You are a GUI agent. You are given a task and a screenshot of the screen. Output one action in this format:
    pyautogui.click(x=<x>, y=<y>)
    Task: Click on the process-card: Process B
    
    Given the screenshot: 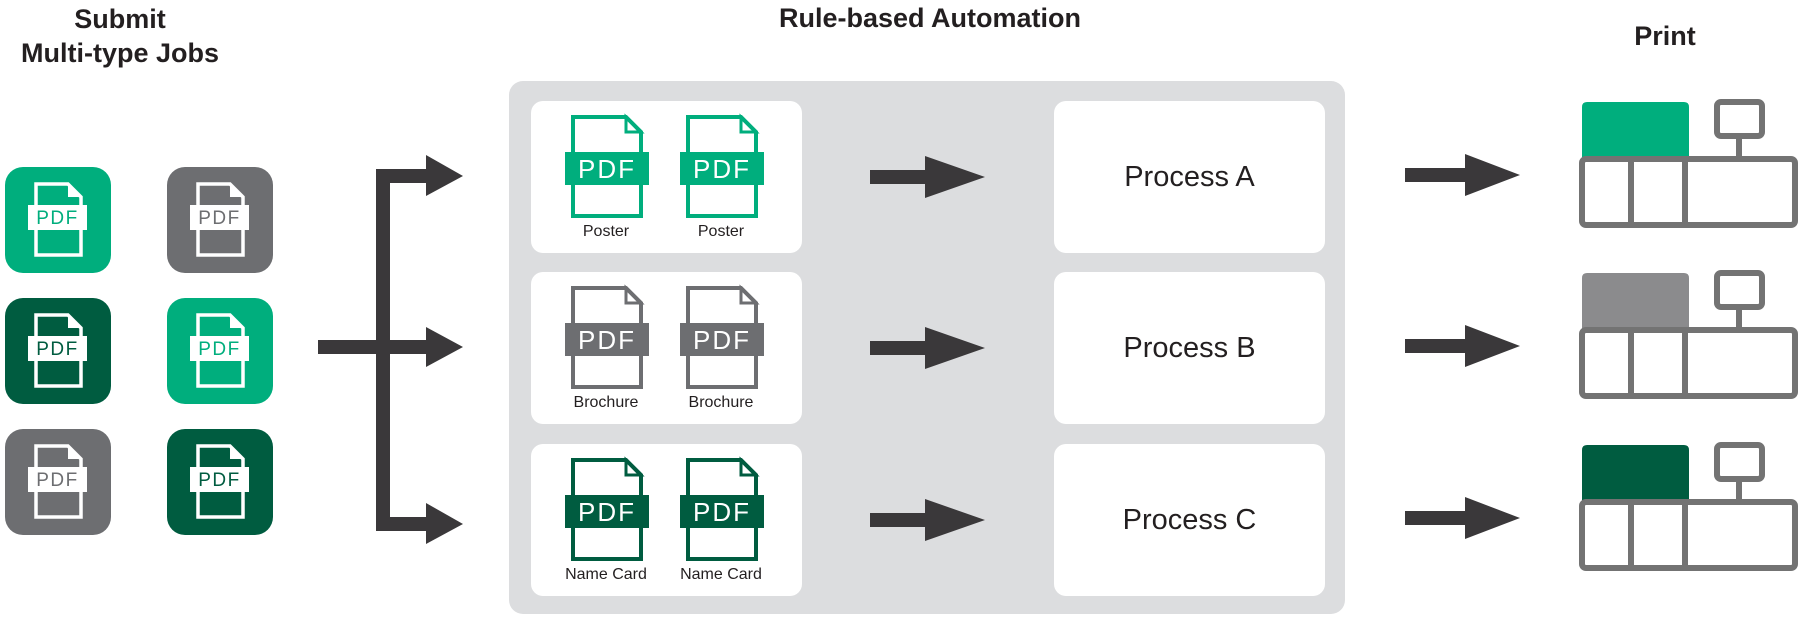 What is the action you would take?
    pyautogui.click(x=1189, y=348)
    